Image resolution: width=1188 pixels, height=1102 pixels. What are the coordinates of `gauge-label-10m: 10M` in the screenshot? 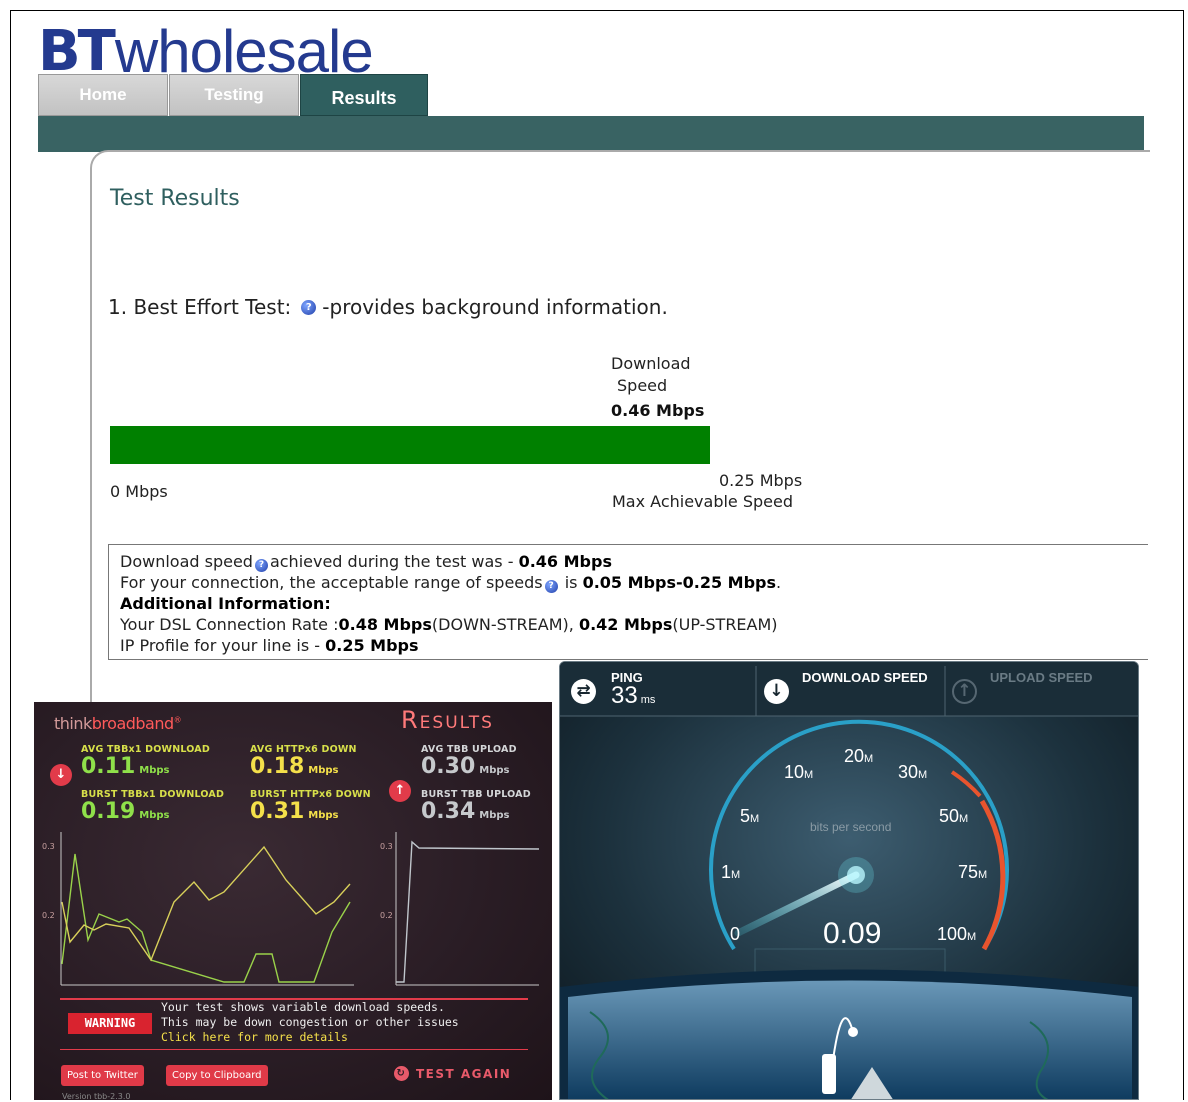 It's located at (798, 772).